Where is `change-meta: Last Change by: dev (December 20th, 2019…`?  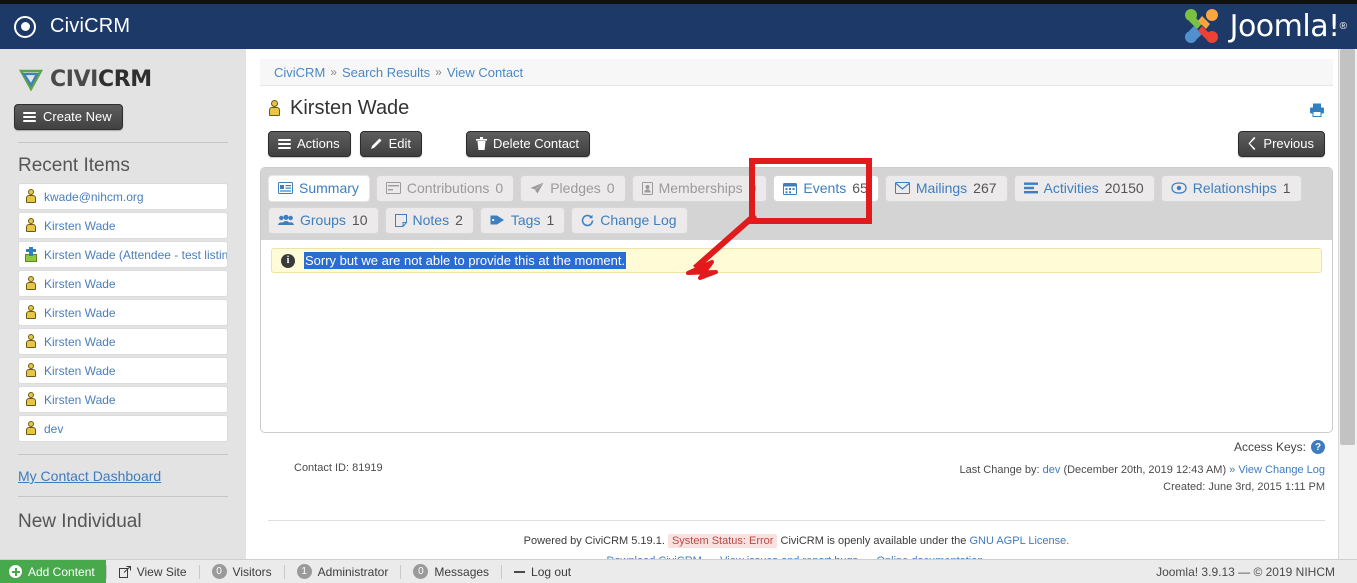 change-meta: Last Change by: dev (December 20th, 2019… is located at coordinates (1142, 479).